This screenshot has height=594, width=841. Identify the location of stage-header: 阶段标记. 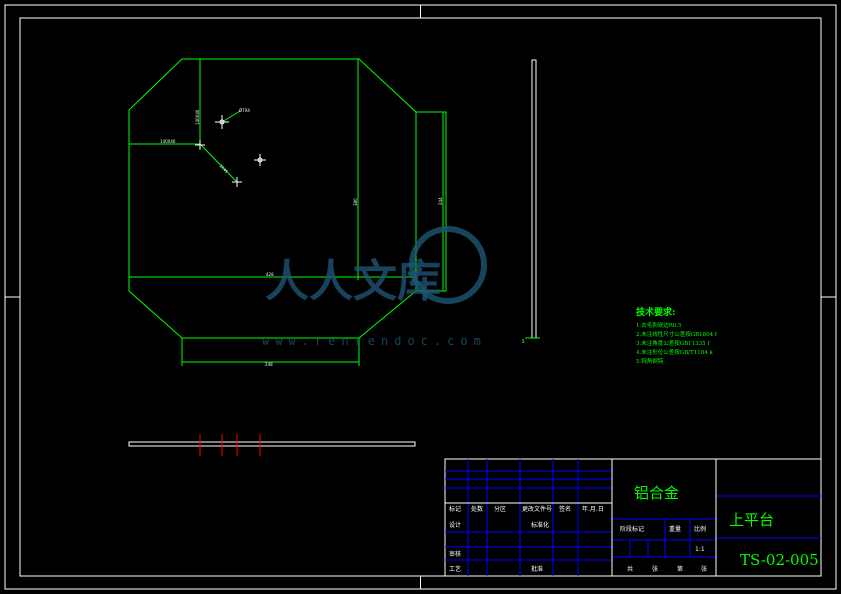
(632, 529).